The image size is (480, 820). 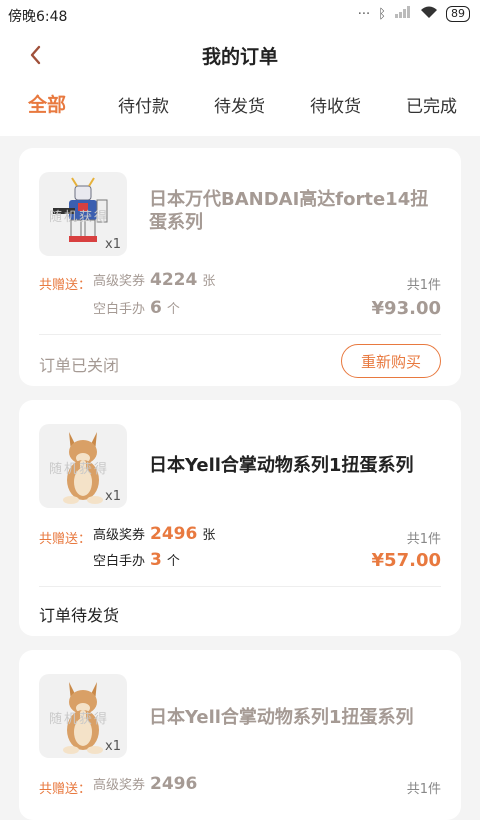 I want to click on order-status: 订单已关闭, so click(x=79, y=365).